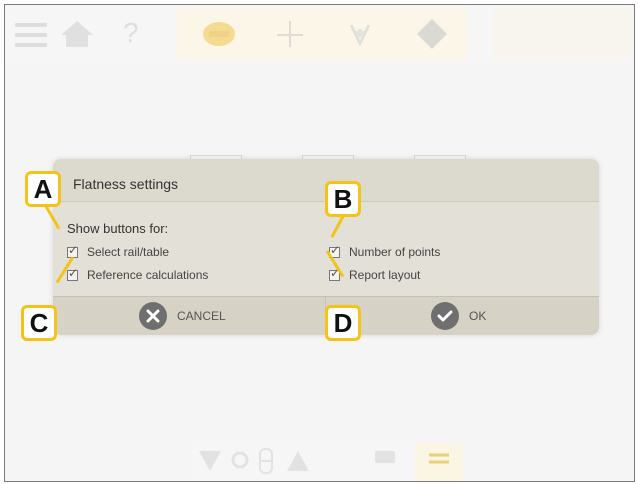 The height and width of the screenshot is (484, 638). What do you see at coordinates (385, 460) in the screenshot?
I see `report-icon` at bounding box center [385, 460].